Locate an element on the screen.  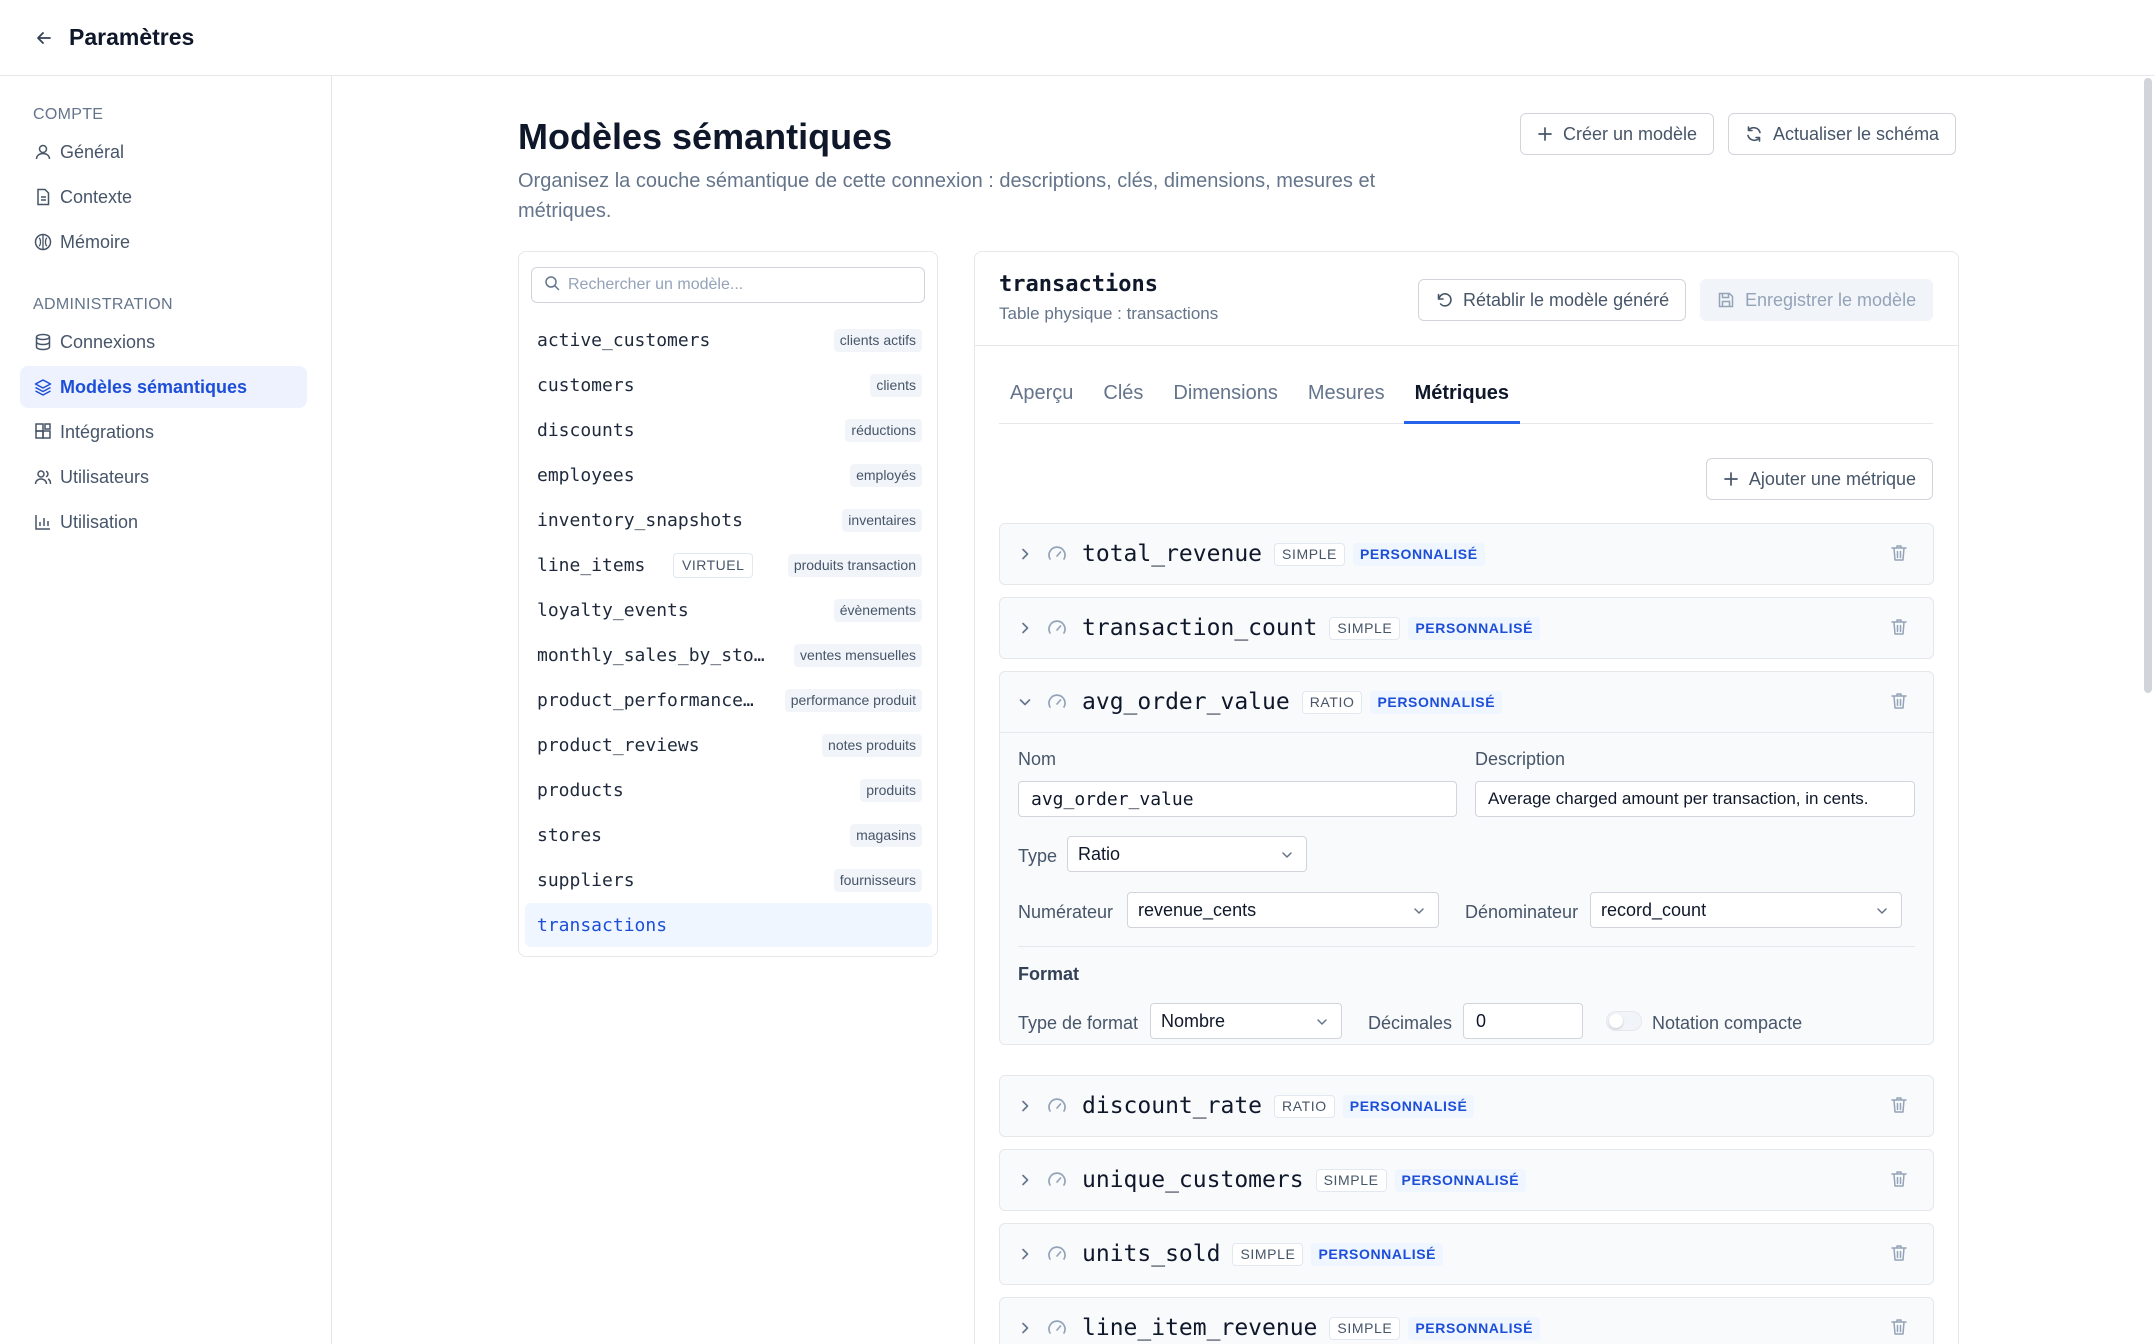
refresh-icon is located at coordinates (1754, 134).